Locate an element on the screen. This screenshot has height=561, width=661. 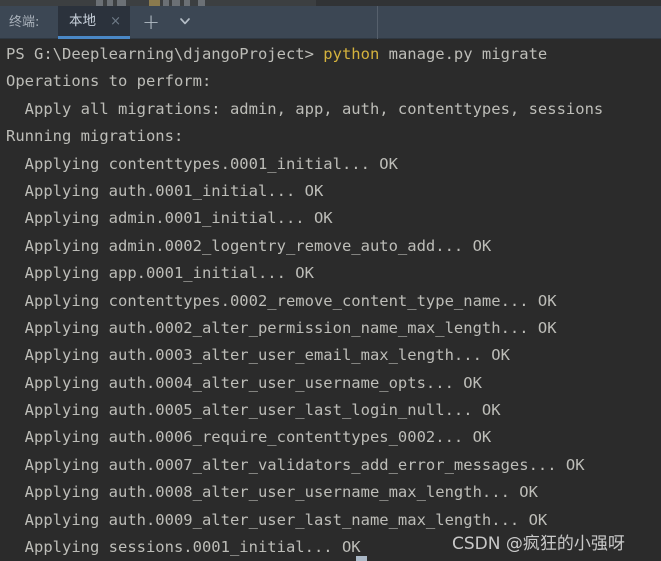
terminal-tab-local: 本地 × is located at coordinates (94, 22).